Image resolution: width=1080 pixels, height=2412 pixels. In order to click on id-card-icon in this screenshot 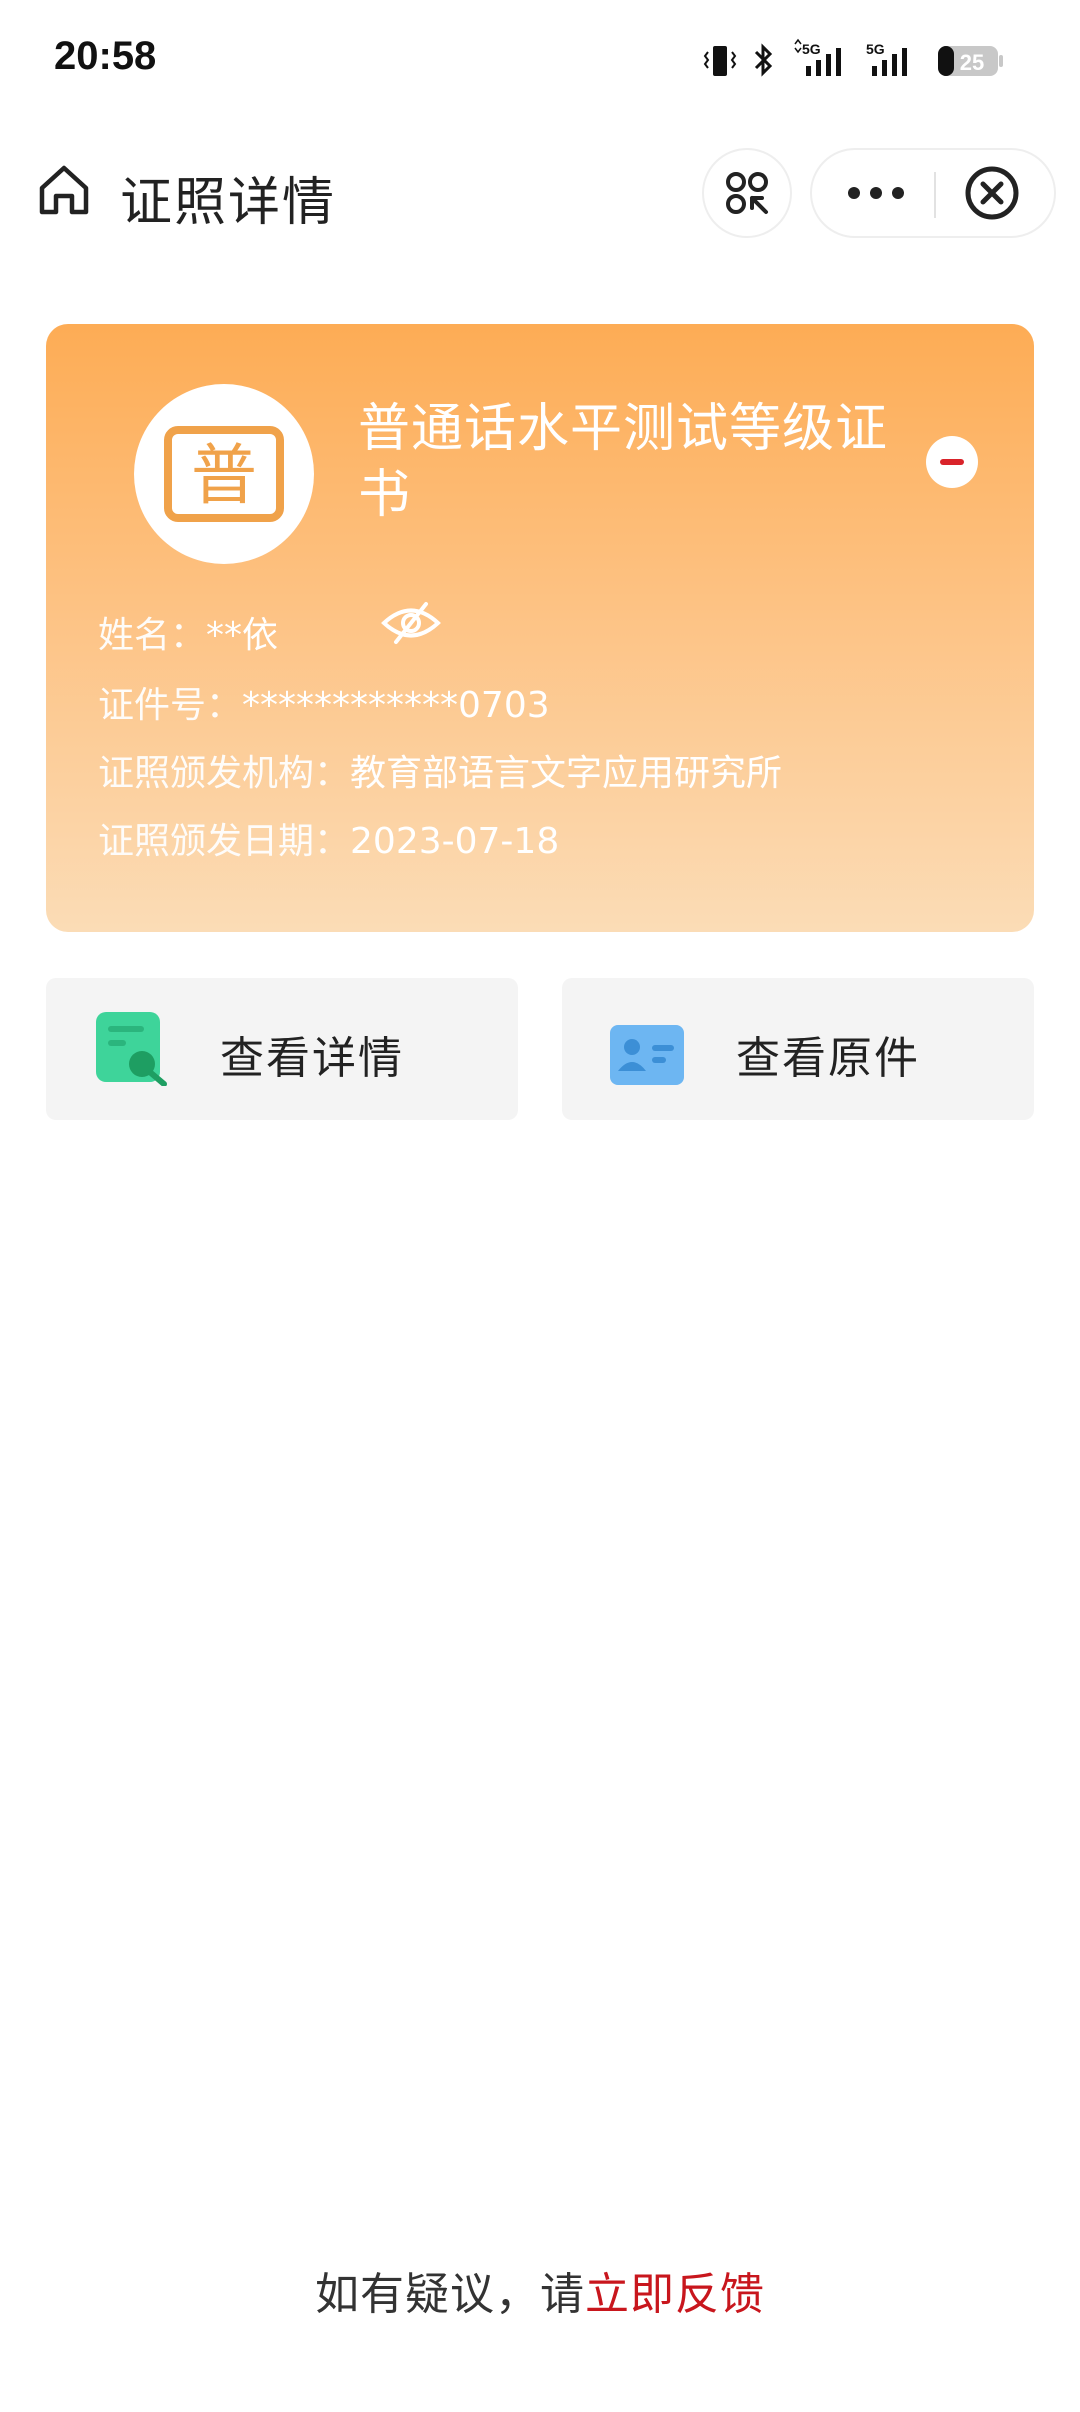, I will do `click(647, 1055)`.